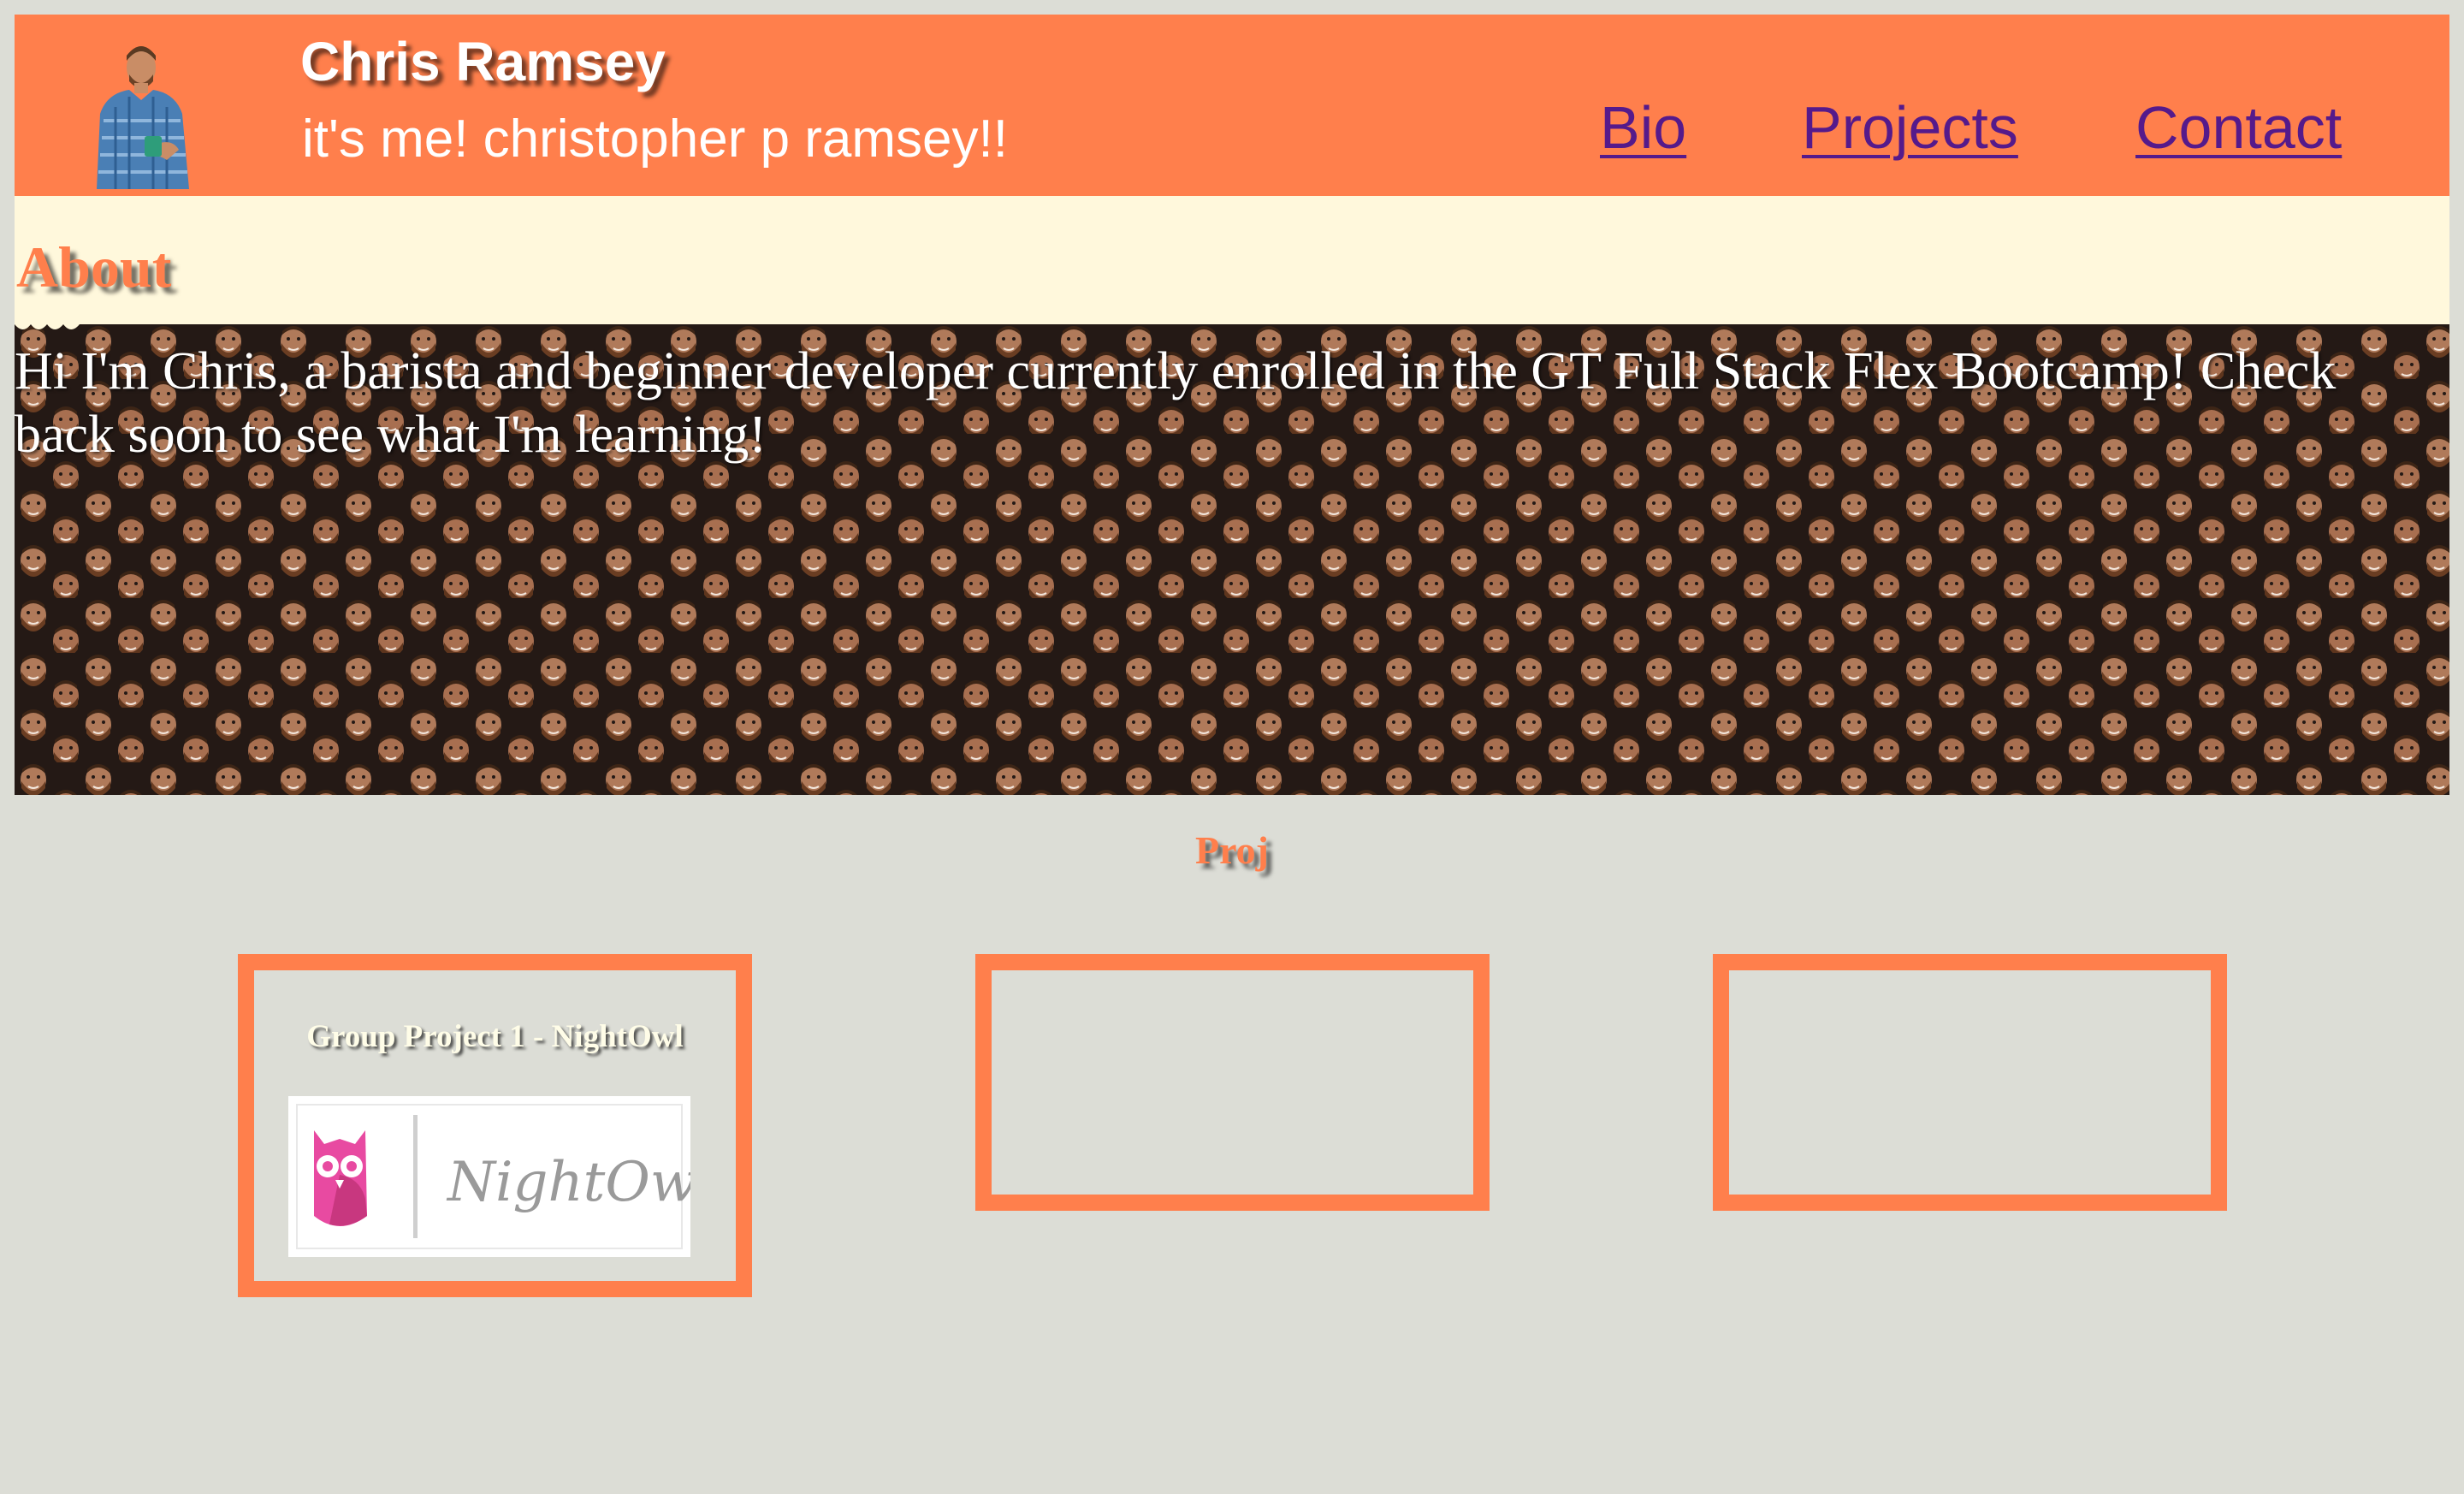 This screenshot has height=1494, width=2464. Describe the element at coordinates (655, 139) in the screenshot. I see `site-tagline: it's me! christopher p ramsey!!` at that location.